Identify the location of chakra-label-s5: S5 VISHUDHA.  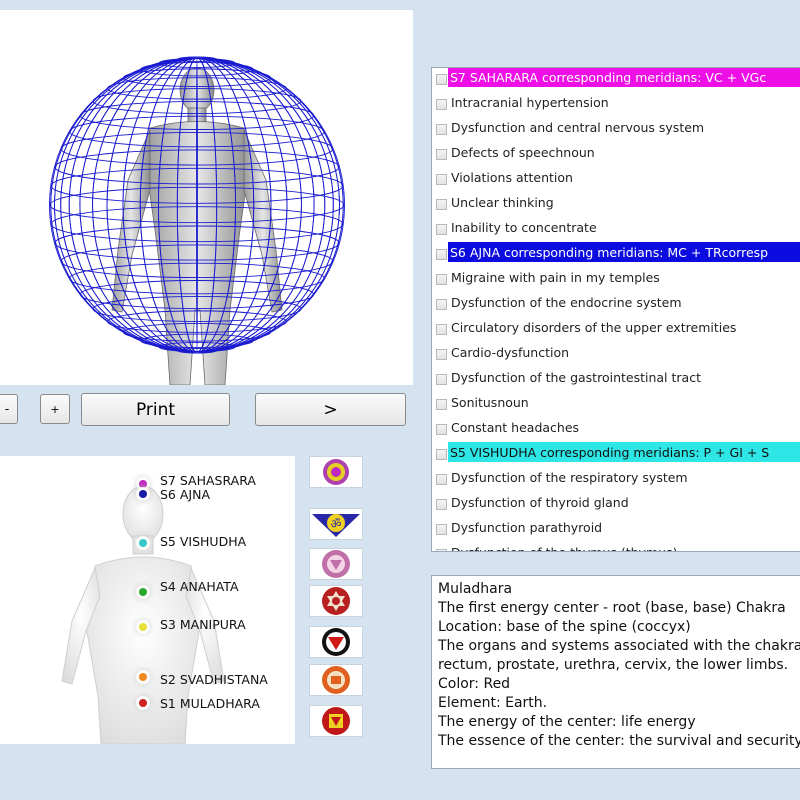
(203, 541).